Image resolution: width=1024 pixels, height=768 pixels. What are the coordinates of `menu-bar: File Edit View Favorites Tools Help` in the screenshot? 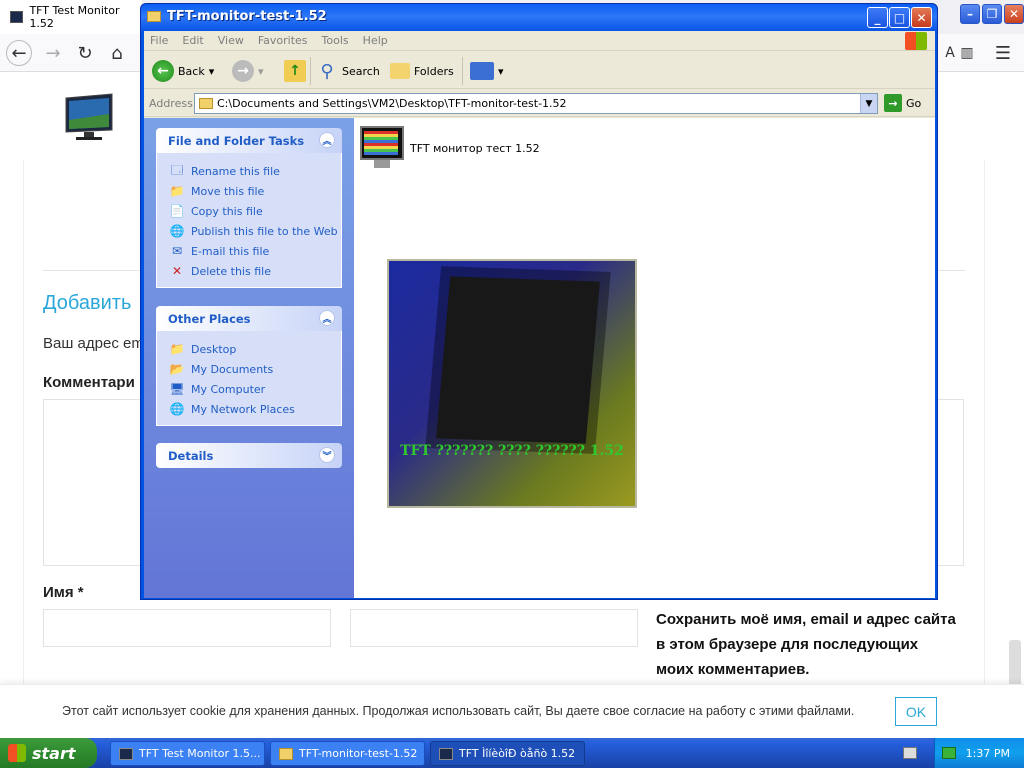 It's located at (539, 41).